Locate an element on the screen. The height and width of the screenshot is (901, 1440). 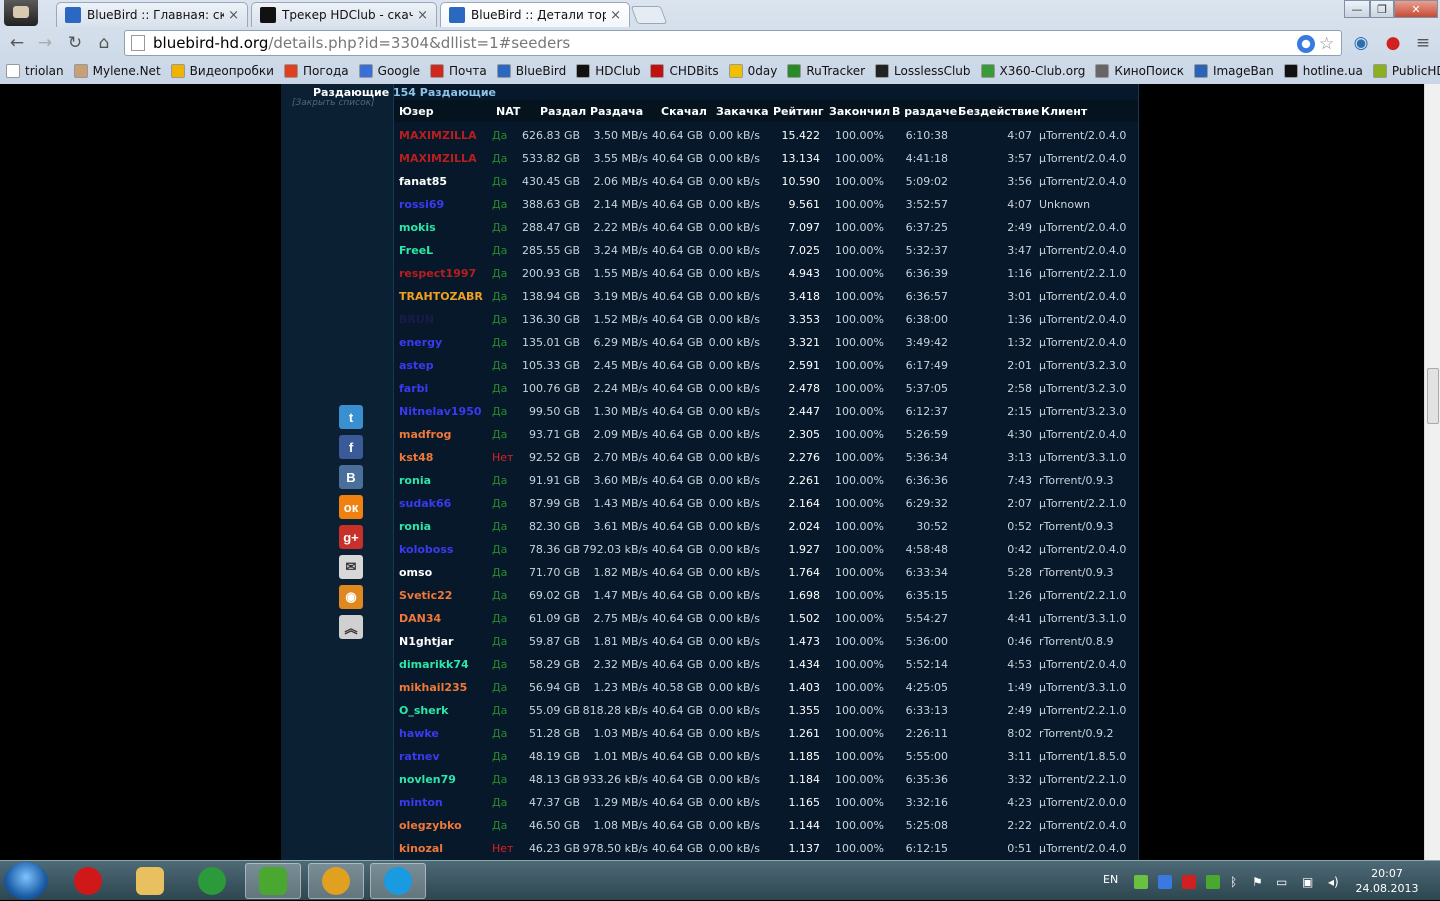
cell-user: mokis is located at coordinates (444, 227).